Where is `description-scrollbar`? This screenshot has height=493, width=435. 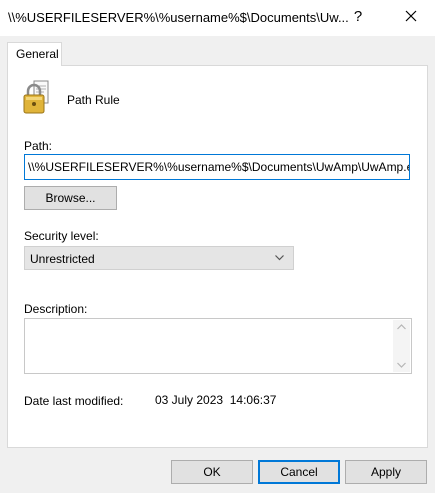 description-scrollbar is located at coordinates (401, 346).